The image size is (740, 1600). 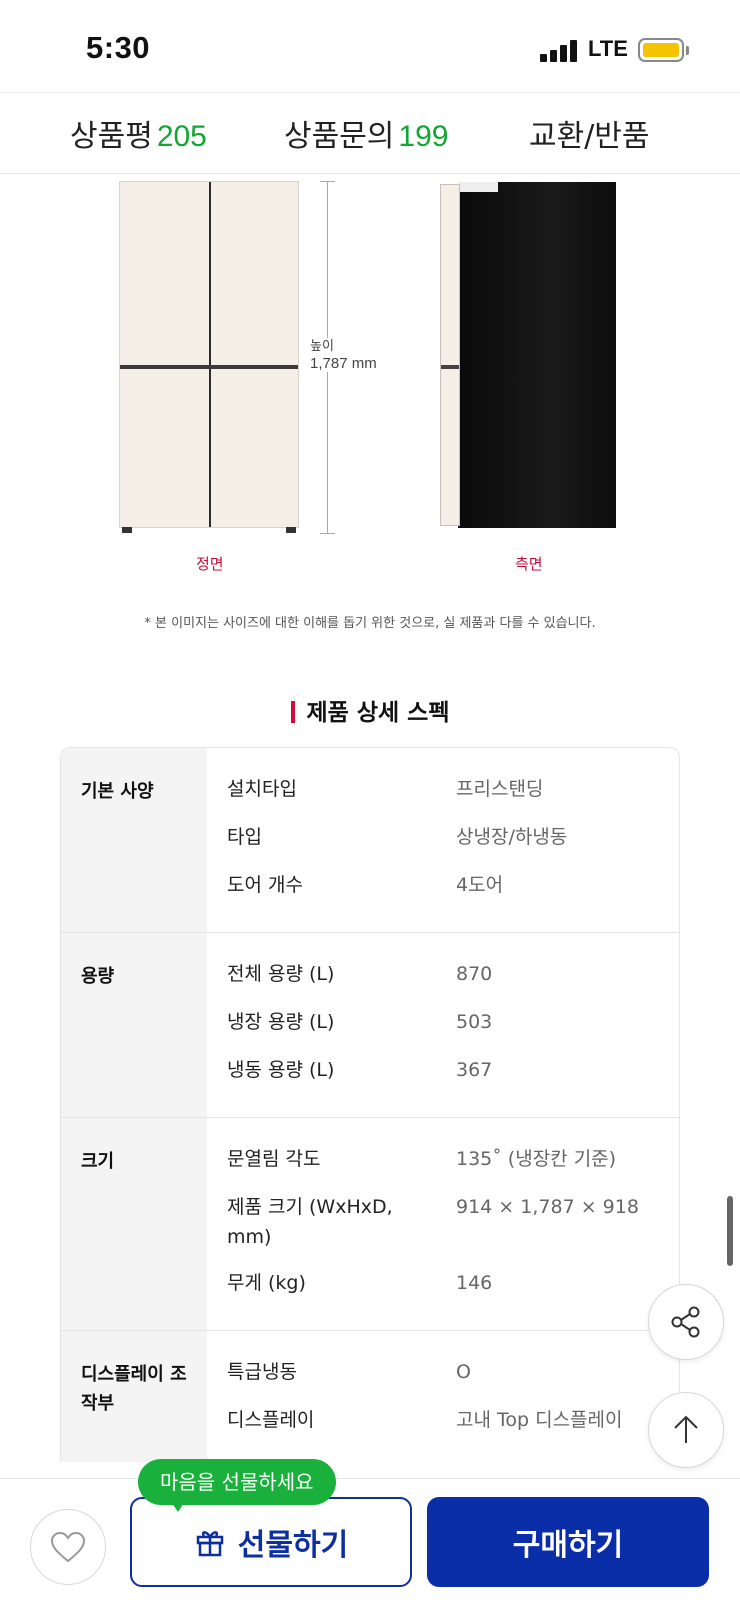 I want to click on gift-button-label: 선물하기, so click(x=293, y=1545).